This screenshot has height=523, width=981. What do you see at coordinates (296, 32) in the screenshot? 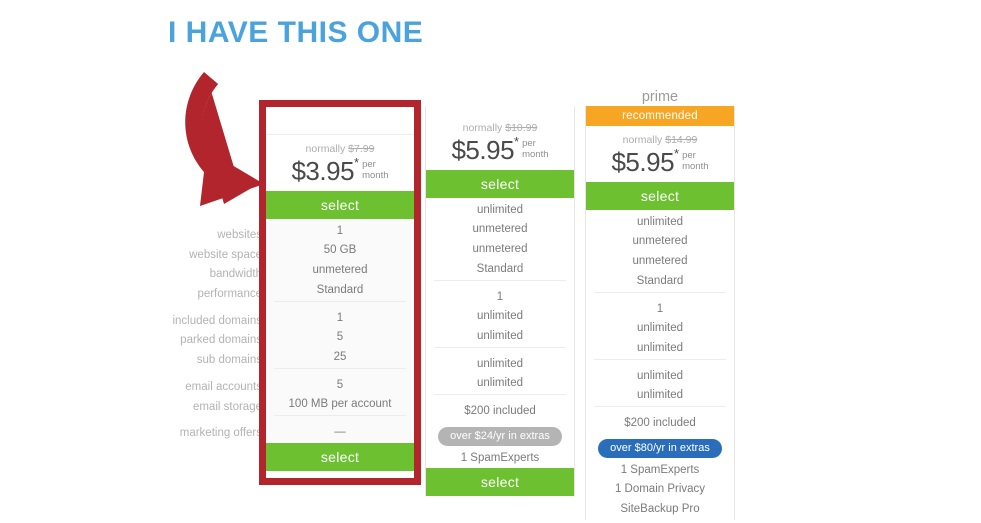
I see `annotation-title: I HAVE THIS ONE` at bounding box center [296, 32].